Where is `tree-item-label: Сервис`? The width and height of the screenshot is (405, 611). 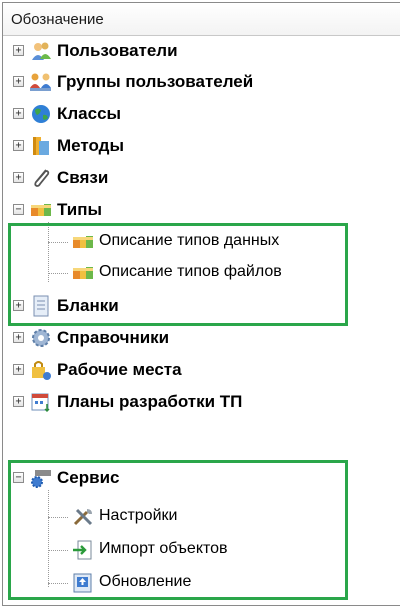
tree-item-label: Сервис is located at coordinates (88, 477).